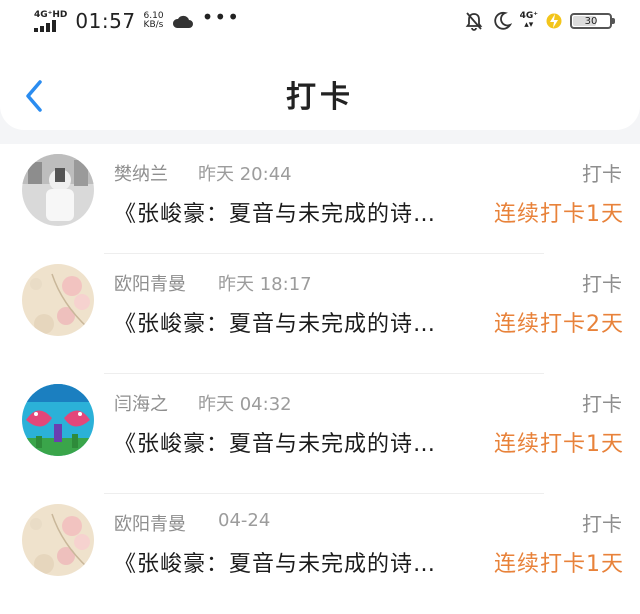 The image size is (640, 614). Describe the element at coordinates (51, 14) in the screenshot. I see `network-type-label: 4G⁺HD` at that location.